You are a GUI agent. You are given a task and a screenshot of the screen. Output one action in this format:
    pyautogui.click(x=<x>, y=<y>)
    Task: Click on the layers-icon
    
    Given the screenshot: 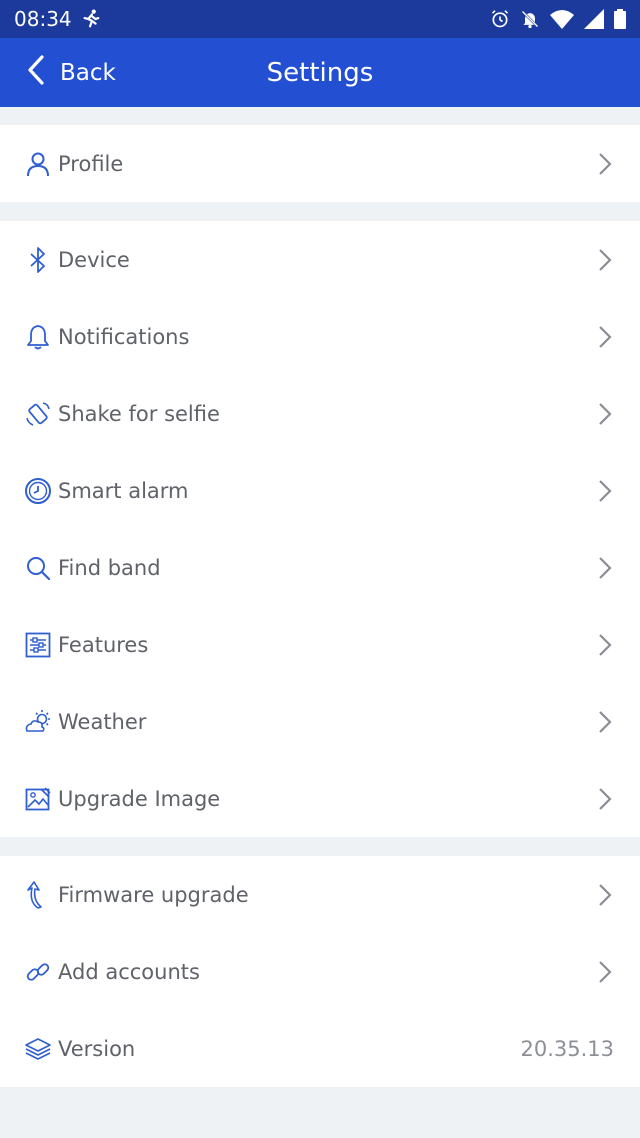 What is the action you would take?
    pyautogui.click(x=38, y=1049)
    